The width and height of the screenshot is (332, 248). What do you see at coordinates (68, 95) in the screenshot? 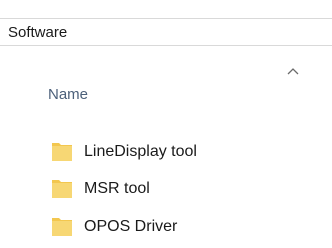
I see `column-header-name: Name` at bounding box center [68, 95].